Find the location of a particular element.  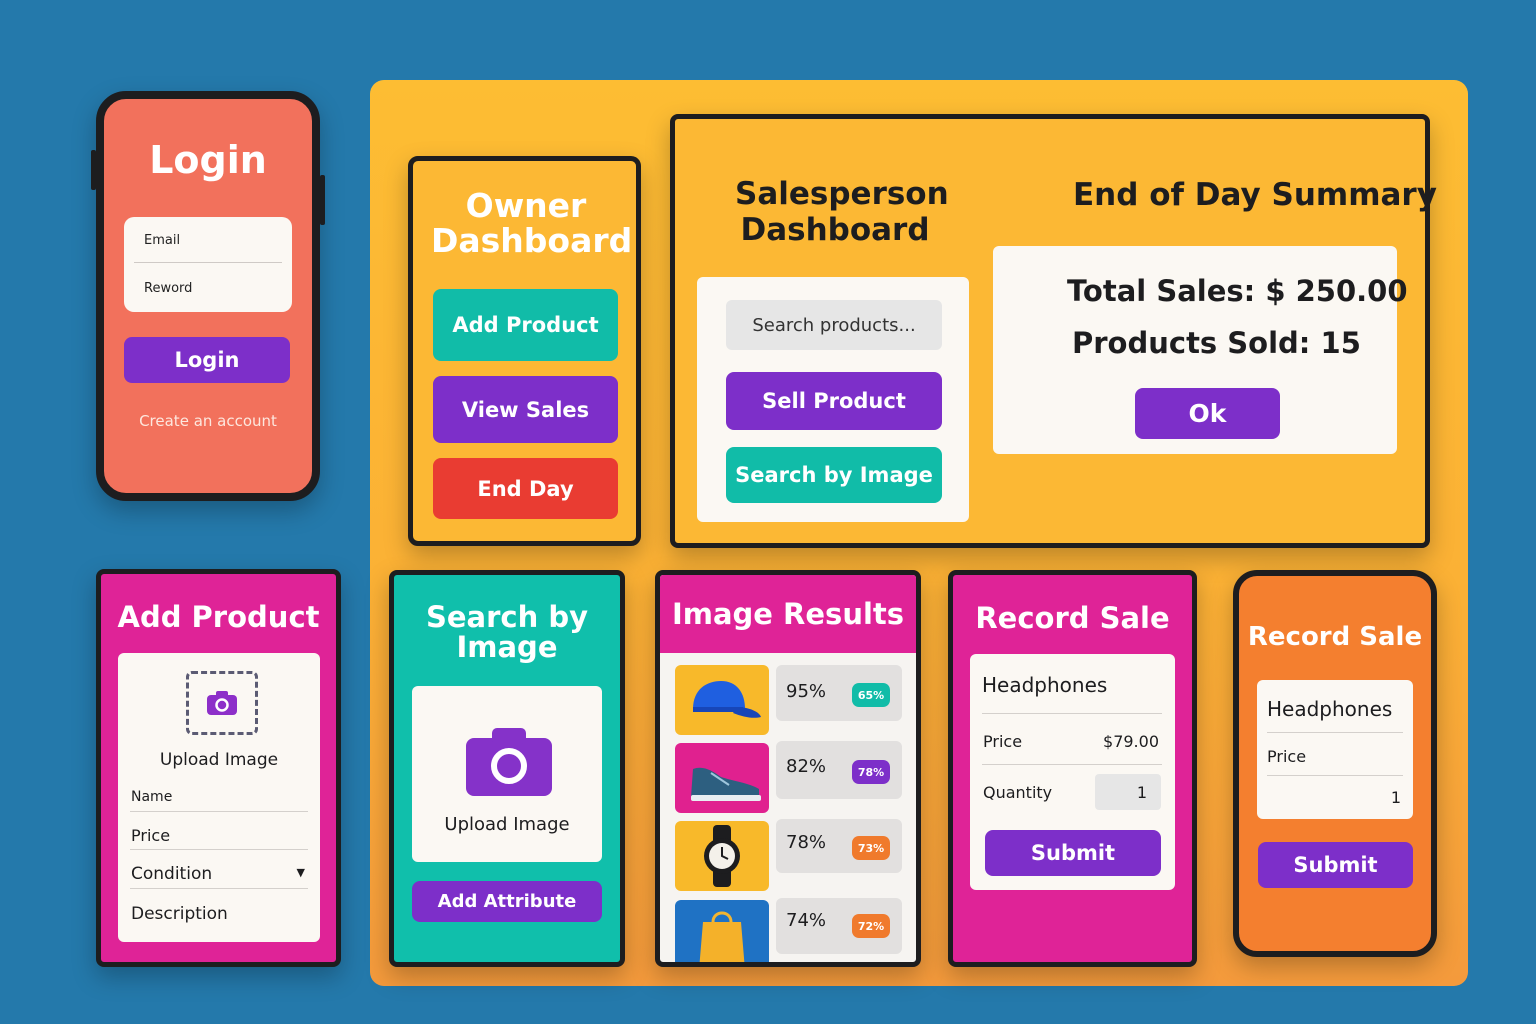

login-button: Login is located at coordinates (207, 360).